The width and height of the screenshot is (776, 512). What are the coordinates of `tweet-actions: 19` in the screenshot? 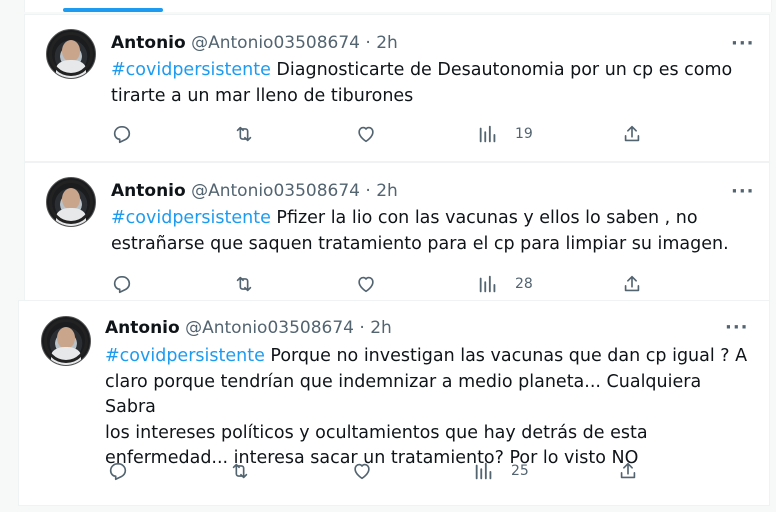 It's located at (381, 134).